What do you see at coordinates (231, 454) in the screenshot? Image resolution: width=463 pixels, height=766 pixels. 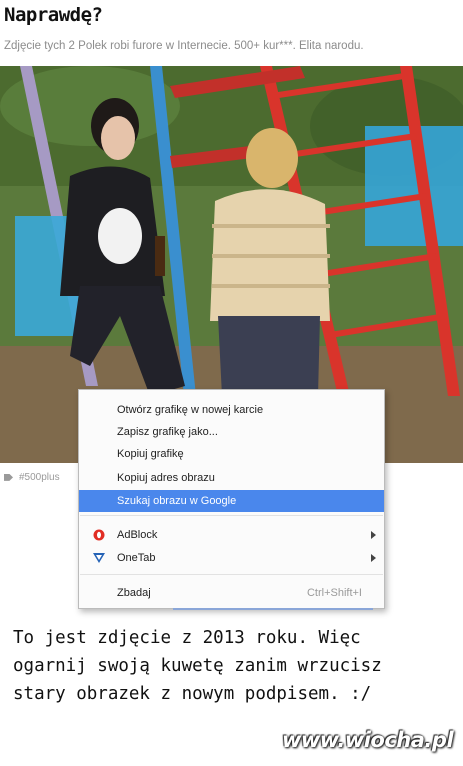 I see `menu-item-copy-image: Kopiuj grafikę` at bounding box center [231, 454].